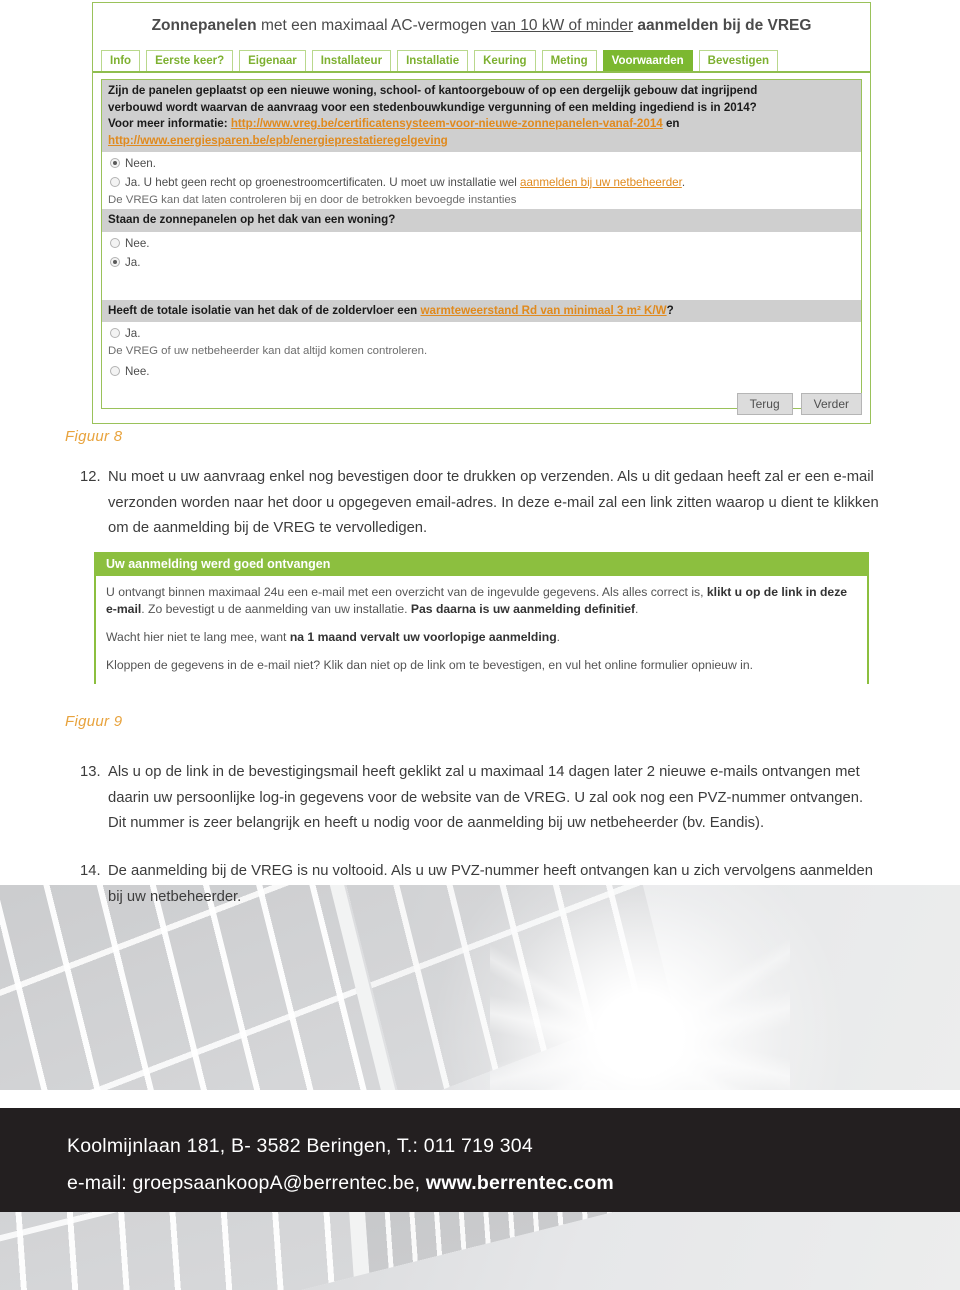 The height and width of the screenshot is (1290, 960). Describe the element at coordinates (481, 369) in the screenshot. I see `q3-option-nee: Nee.` at that location.